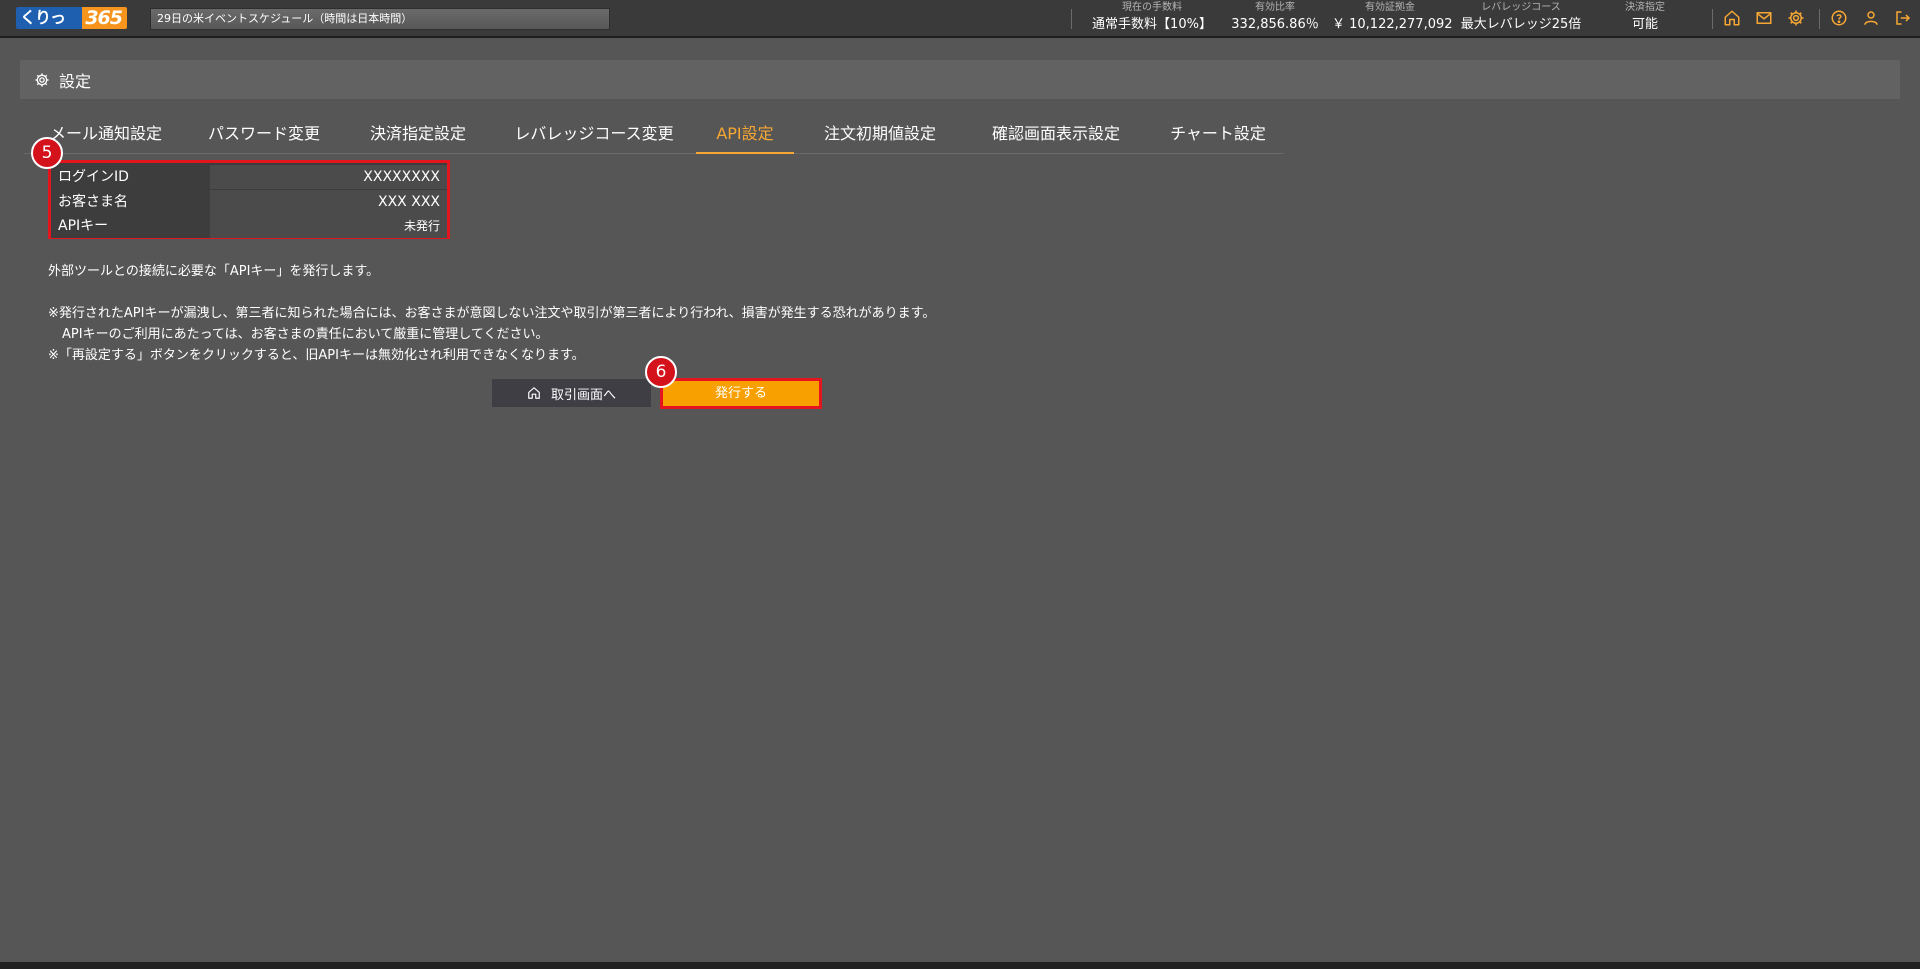  I want to click on tab-leverage-course: レバレッジコース変更, so click(594, 135).